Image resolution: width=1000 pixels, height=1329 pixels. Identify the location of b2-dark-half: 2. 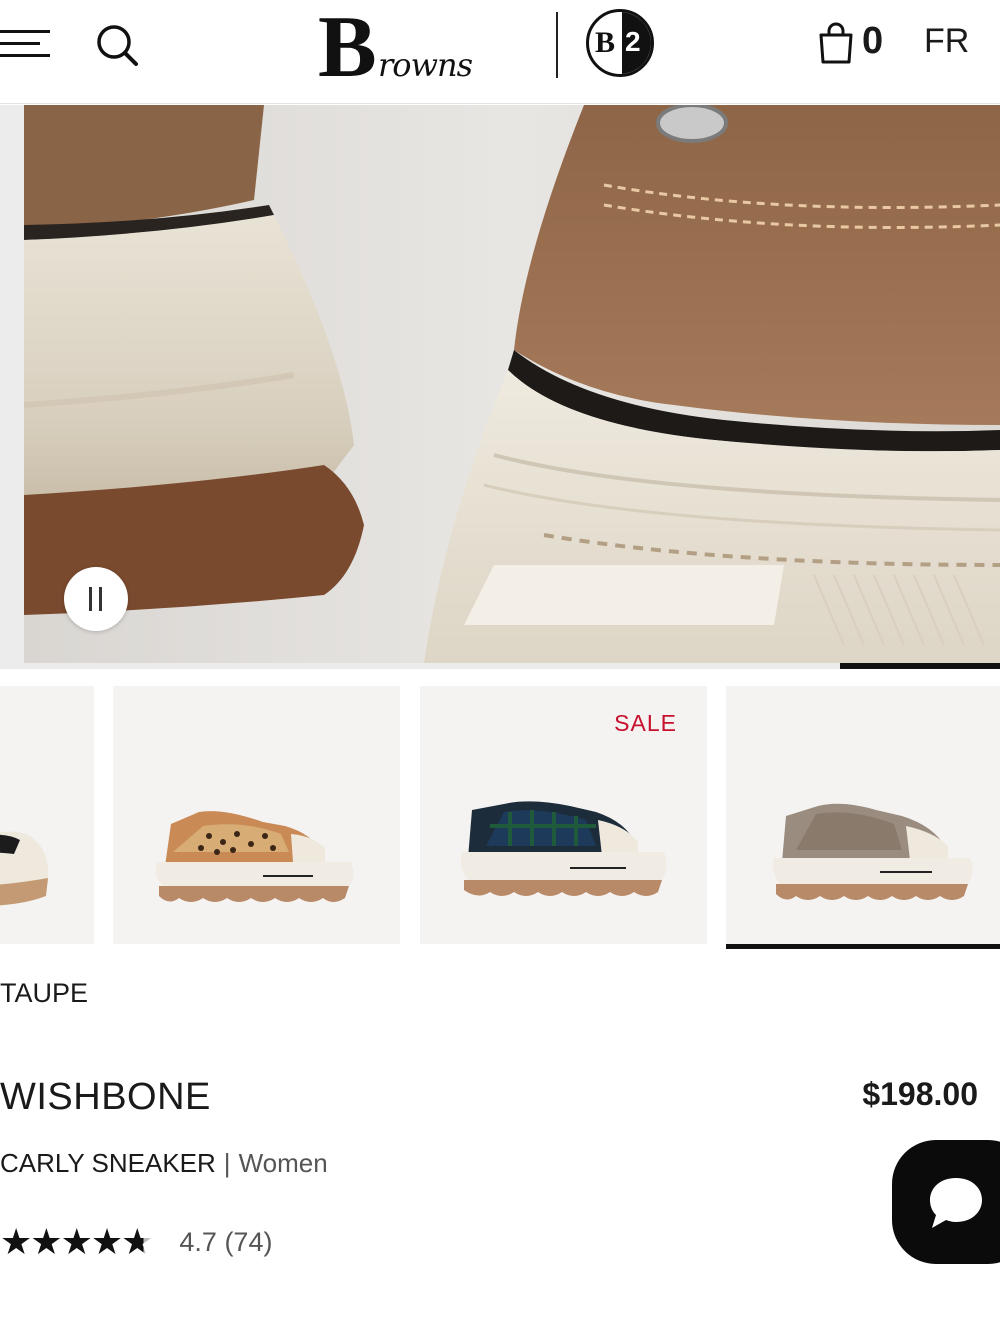
(636, 43).